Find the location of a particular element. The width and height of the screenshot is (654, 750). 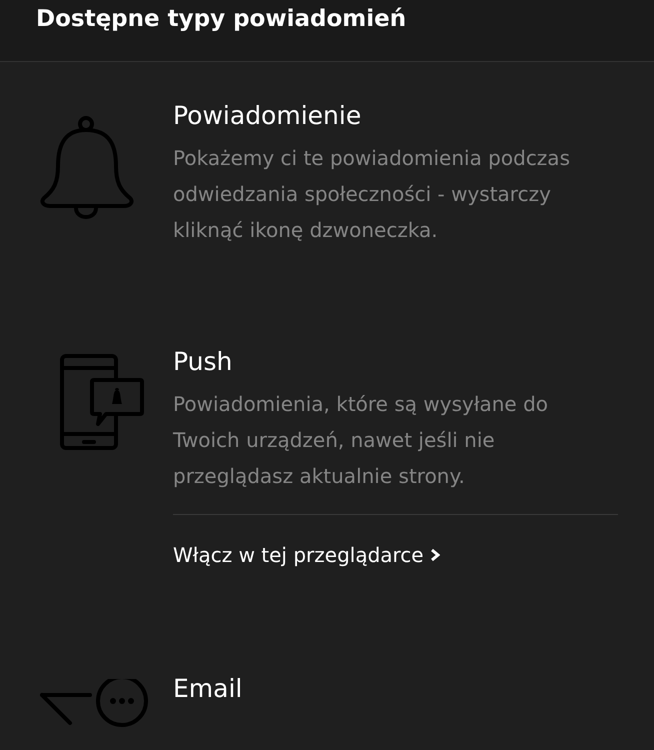

phone-notification-icon is located at coordinates (102, 402).